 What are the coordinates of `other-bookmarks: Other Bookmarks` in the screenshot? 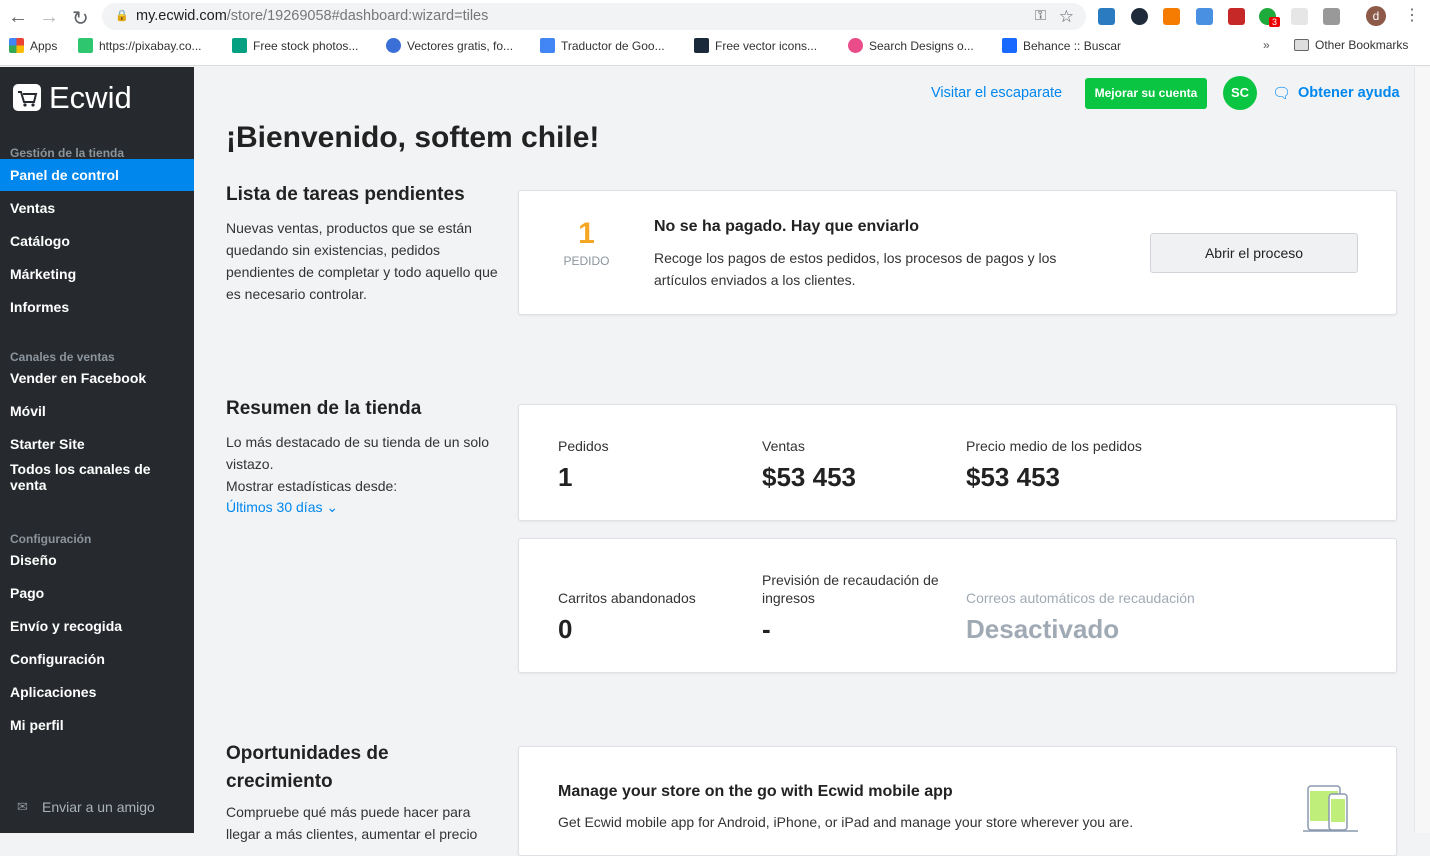 It's located at (1351, 45).